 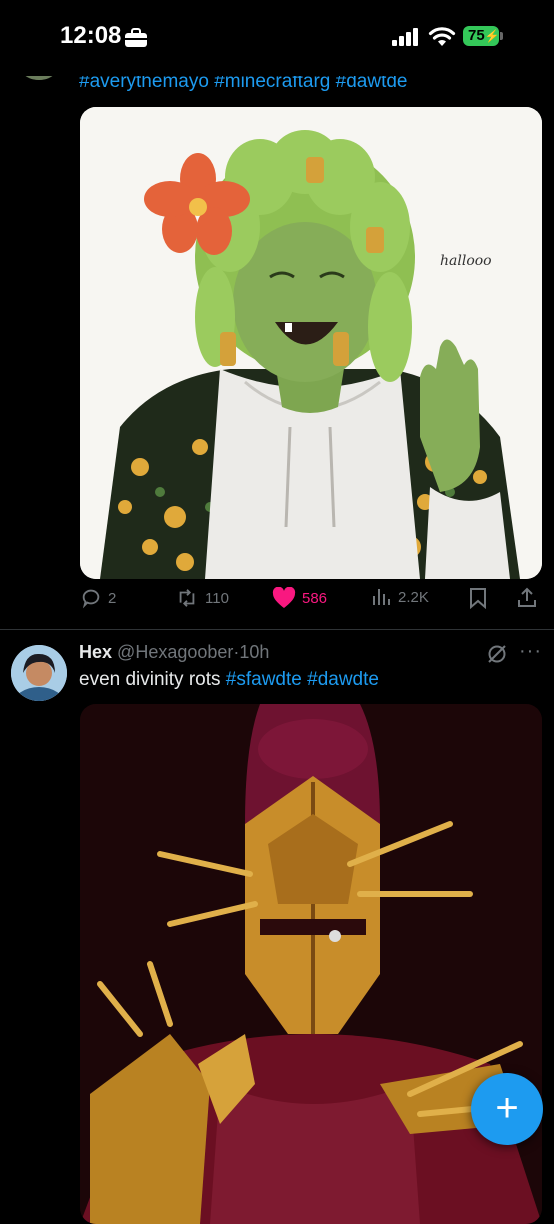 I want to click on tweet-action-bar: 2 110 586 2.2K, so click(x=277, y=602).